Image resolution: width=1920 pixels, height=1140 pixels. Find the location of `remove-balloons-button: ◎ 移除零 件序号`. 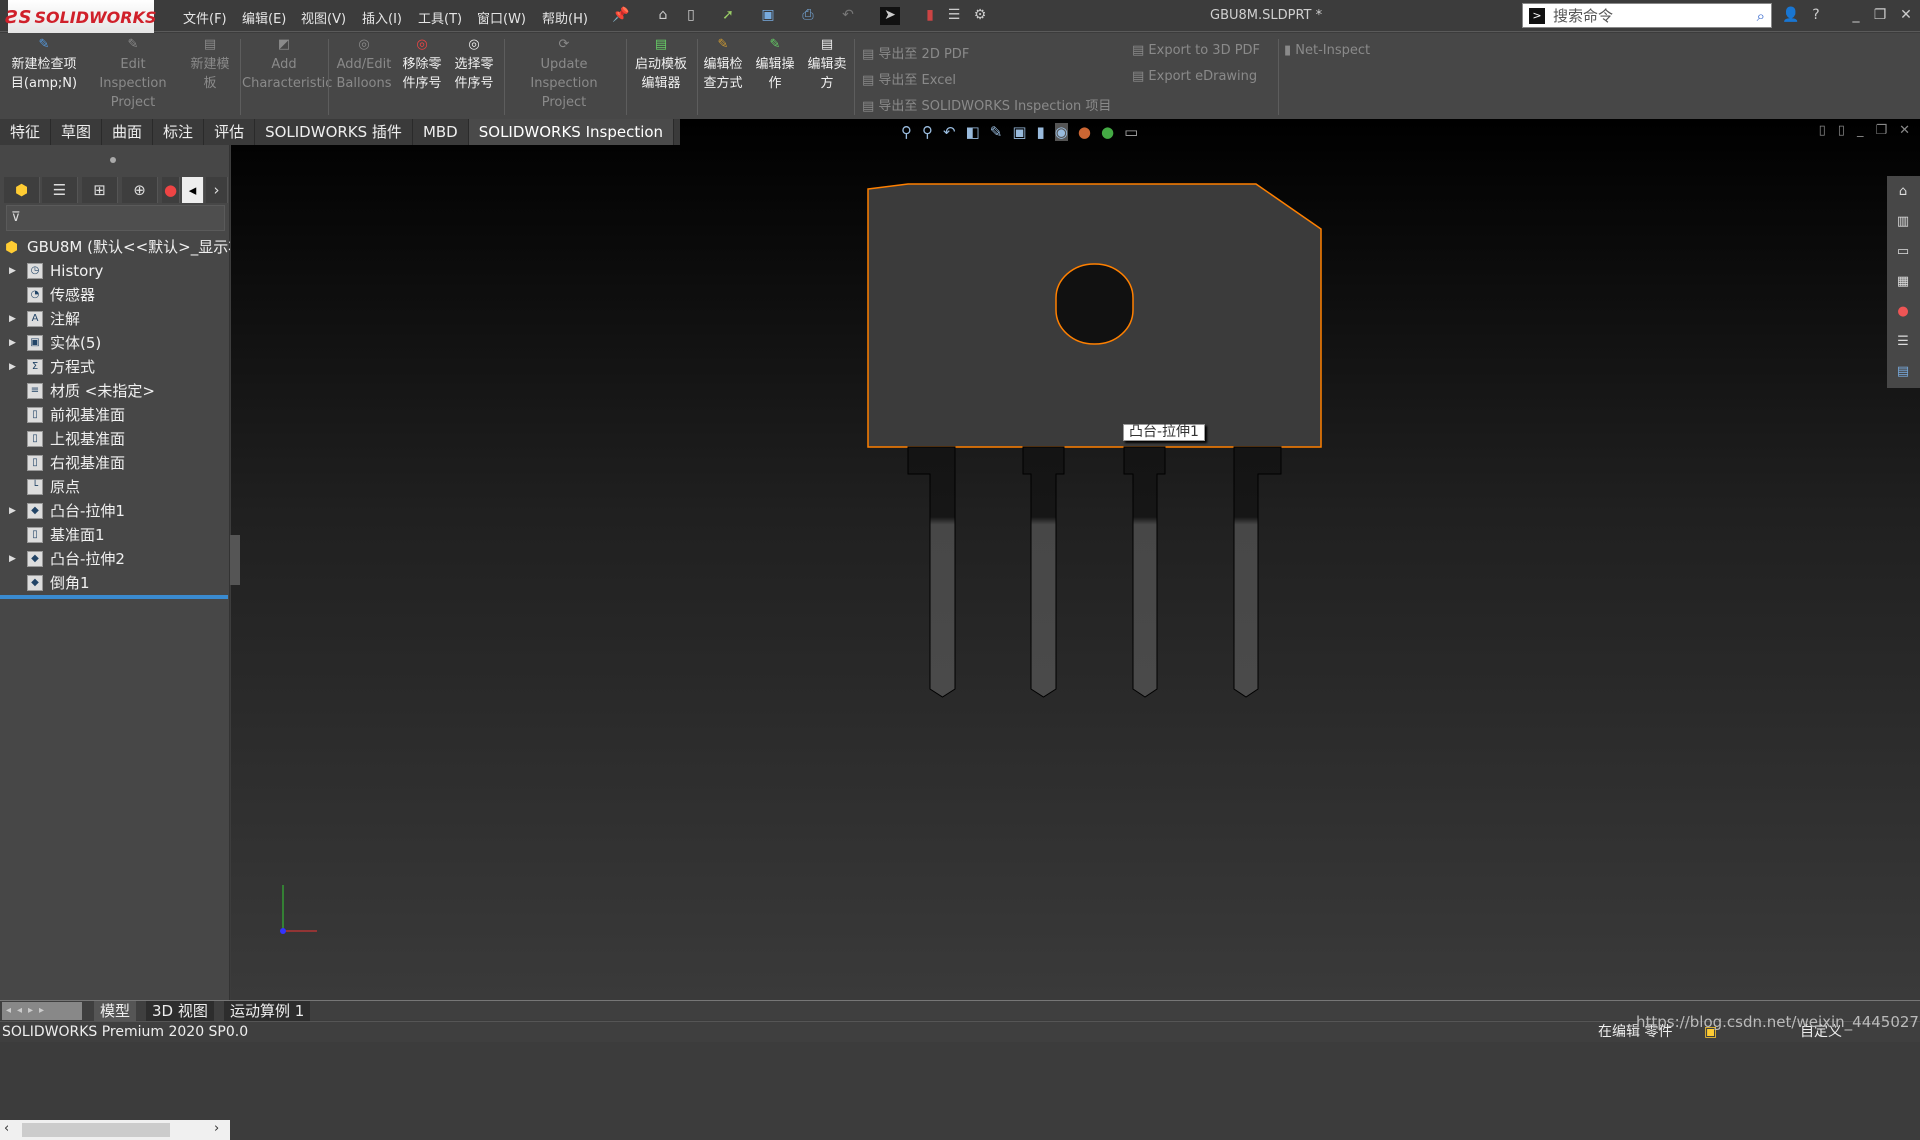

remove-balloons-button: ◎ 移除零 件序号 is located at coordinates (422, 65).